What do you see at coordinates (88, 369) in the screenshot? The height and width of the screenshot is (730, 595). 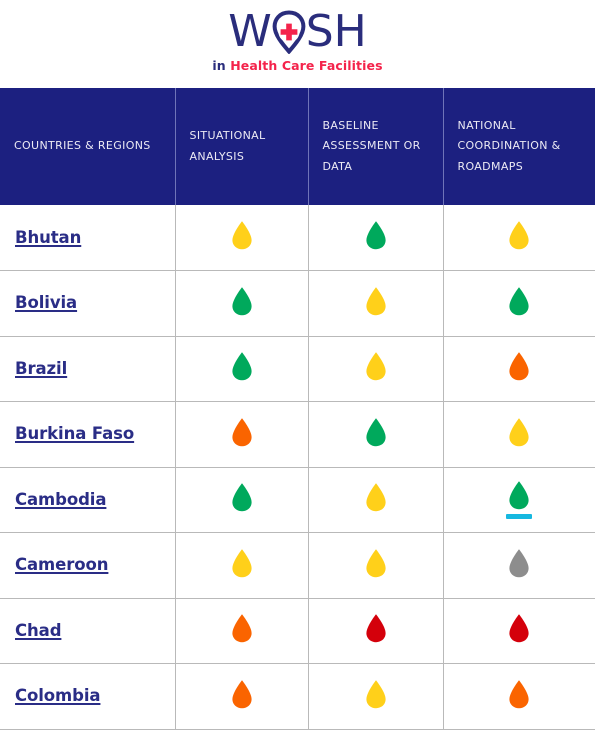 I see `country-cell: Brazil` at bounding box center [88, 369].